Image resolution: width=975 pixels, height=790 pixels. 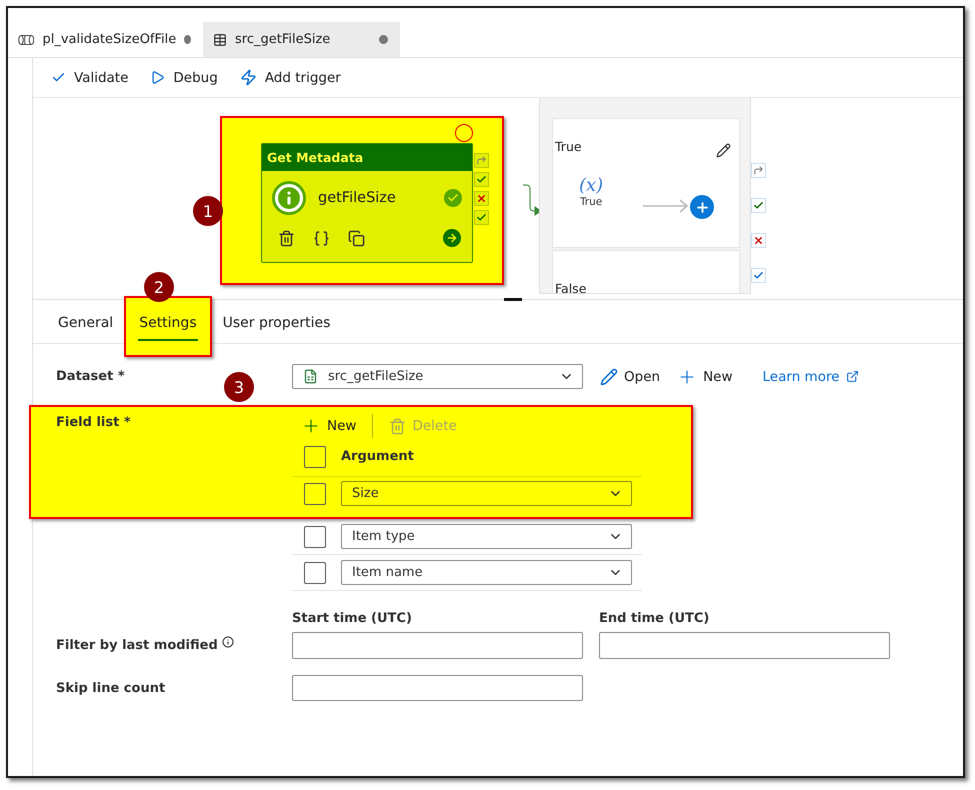 I want to click on pipeline-icon, so click(x=26, y=39).